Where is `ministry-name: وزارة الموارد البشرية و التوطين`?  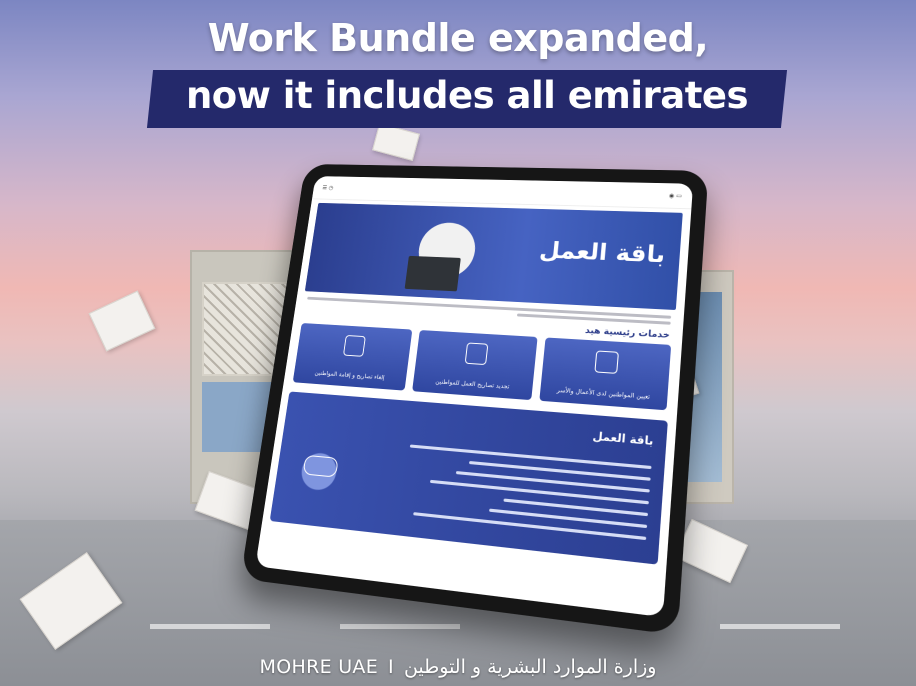 ministry-name: وزارة الموارد البشرية و التوطين is located at coordinates (530, 667).